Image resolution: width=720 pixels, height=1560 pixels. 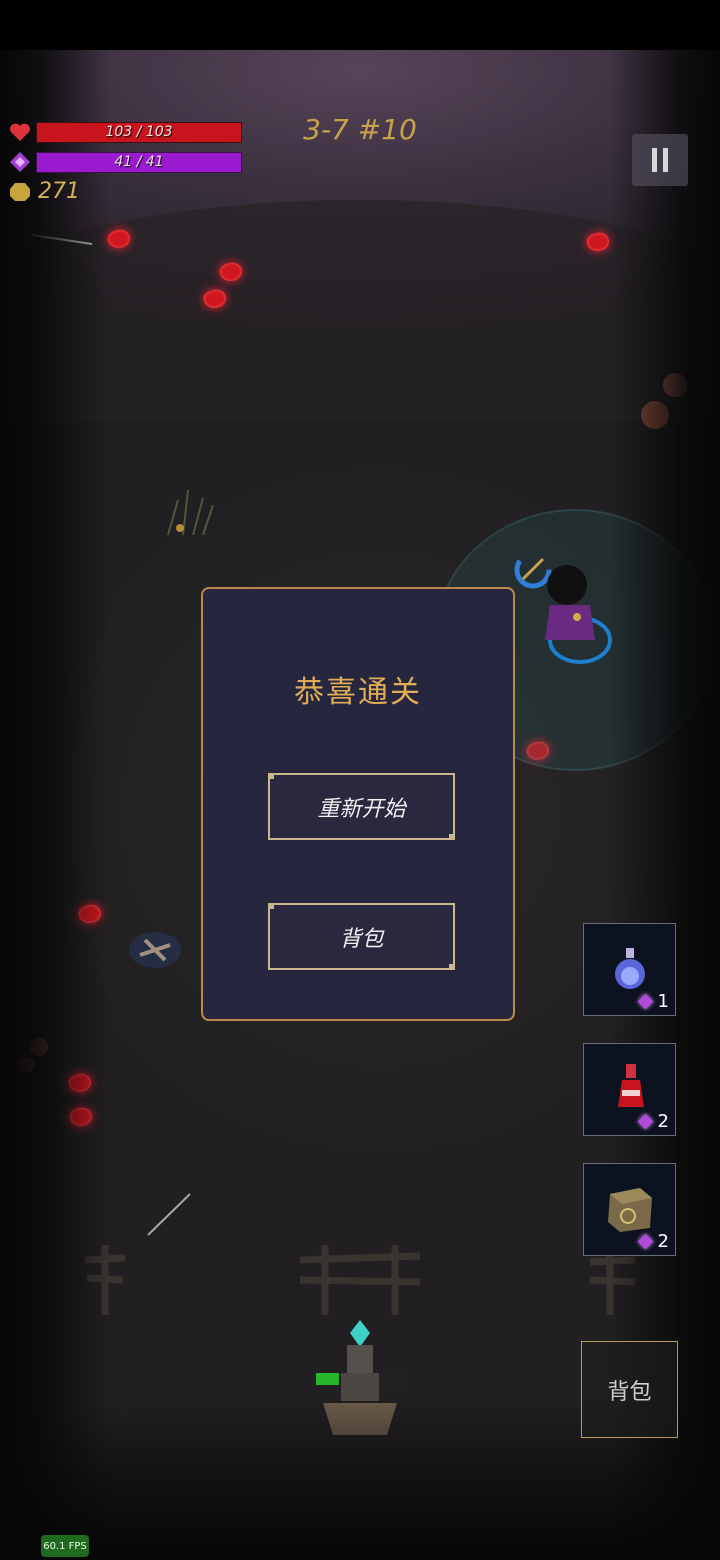 I want to click on item-slot-red-potion: 2, so click(x=629, y=1089).